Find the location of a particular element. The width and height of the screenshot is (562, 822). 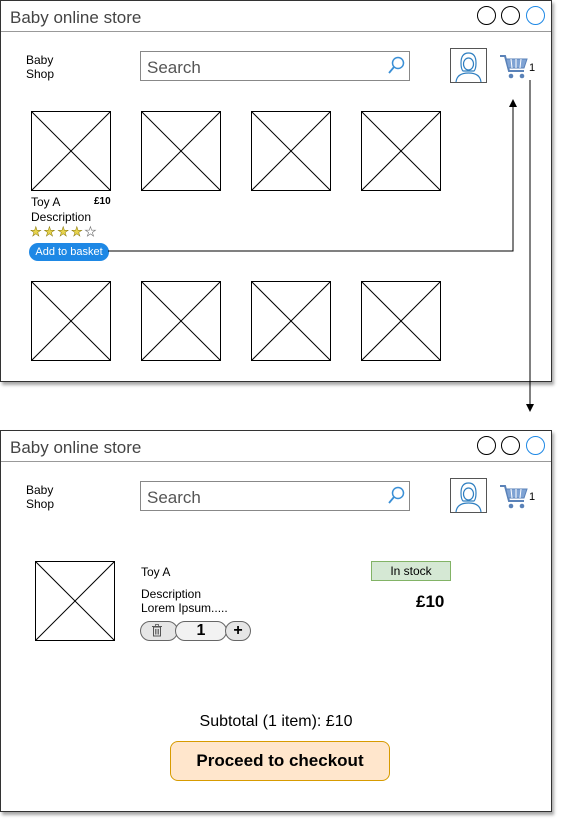

stock-status-badge: In stock is located at coordinates (411, 571).